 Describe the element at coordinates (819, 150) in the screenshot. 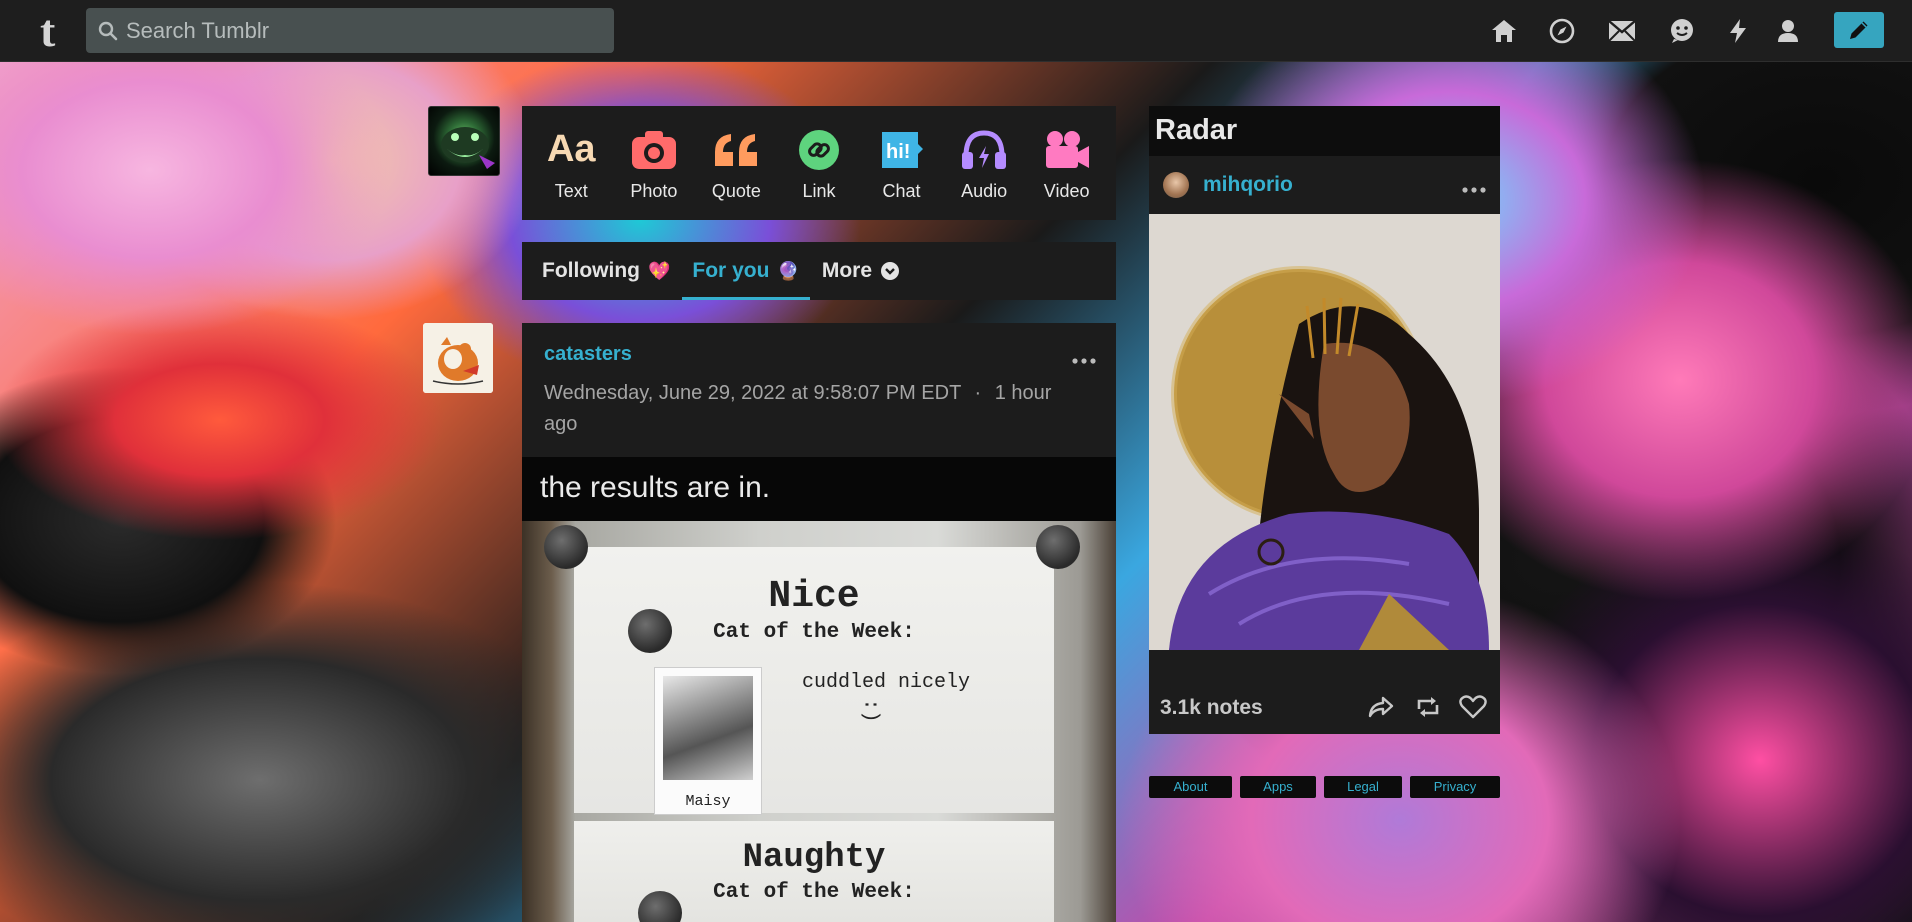

I see `link-icon` at that location.